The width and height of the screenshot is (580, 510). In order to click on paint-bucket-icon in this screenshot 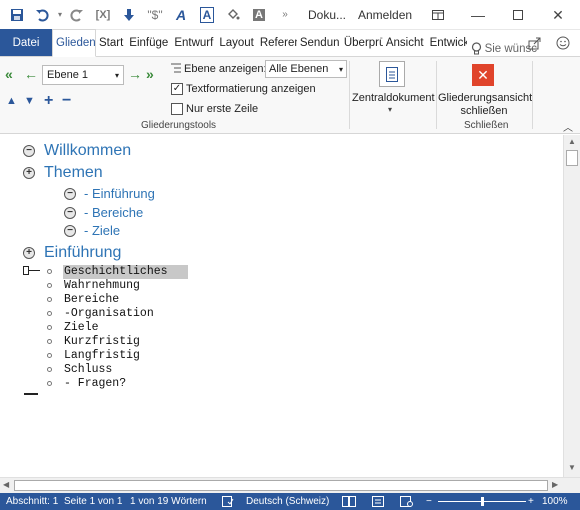, I will do `click(233, 15)`.